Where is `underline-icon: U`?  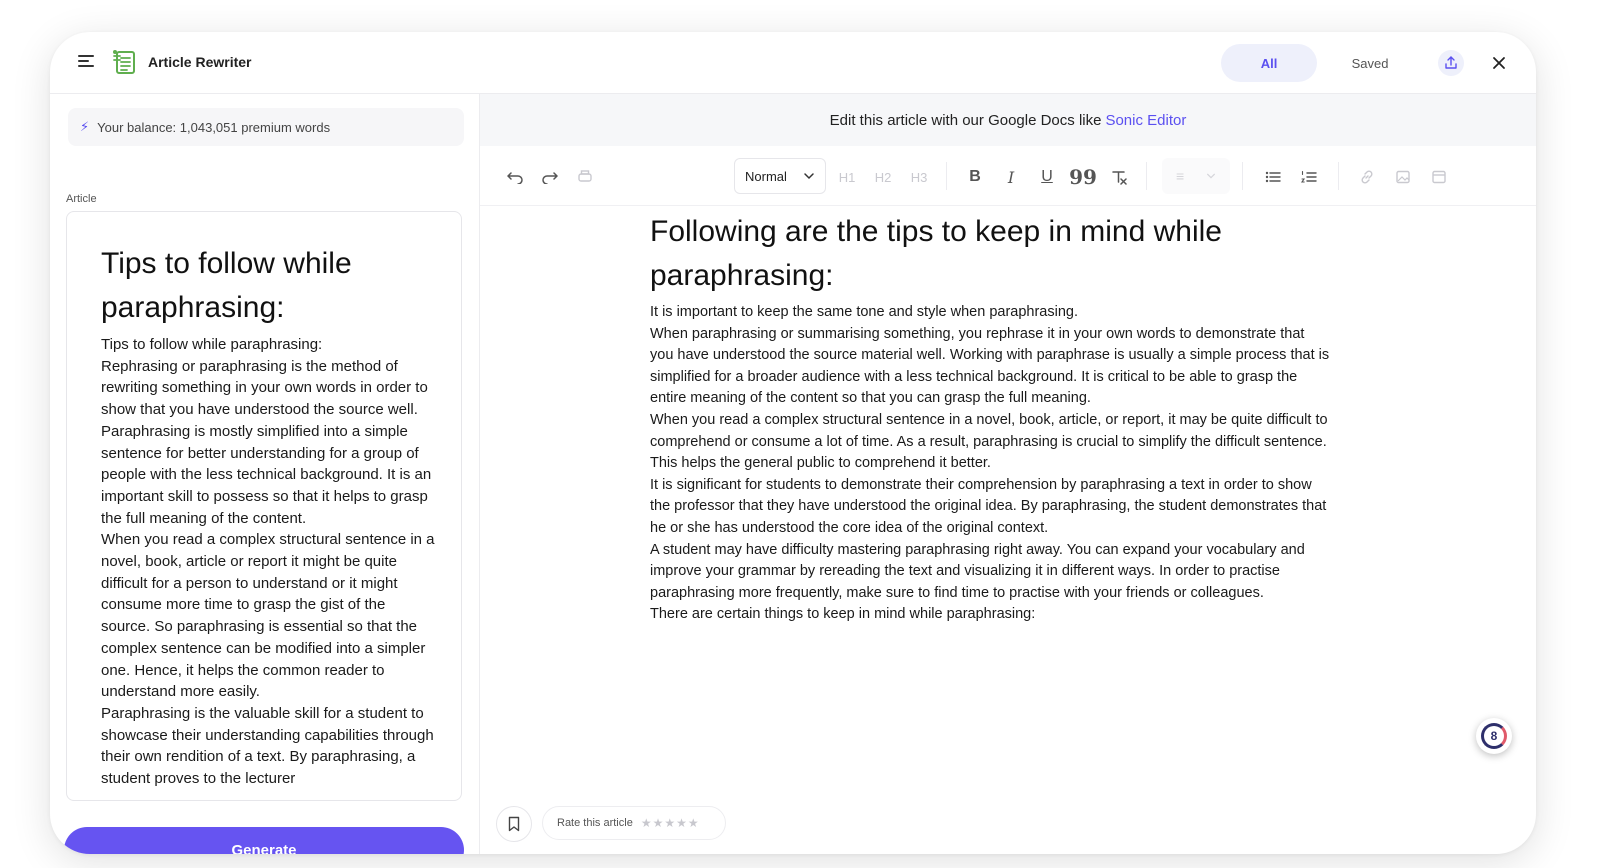
underline-icon: U is located at coordinates (1047, 177).